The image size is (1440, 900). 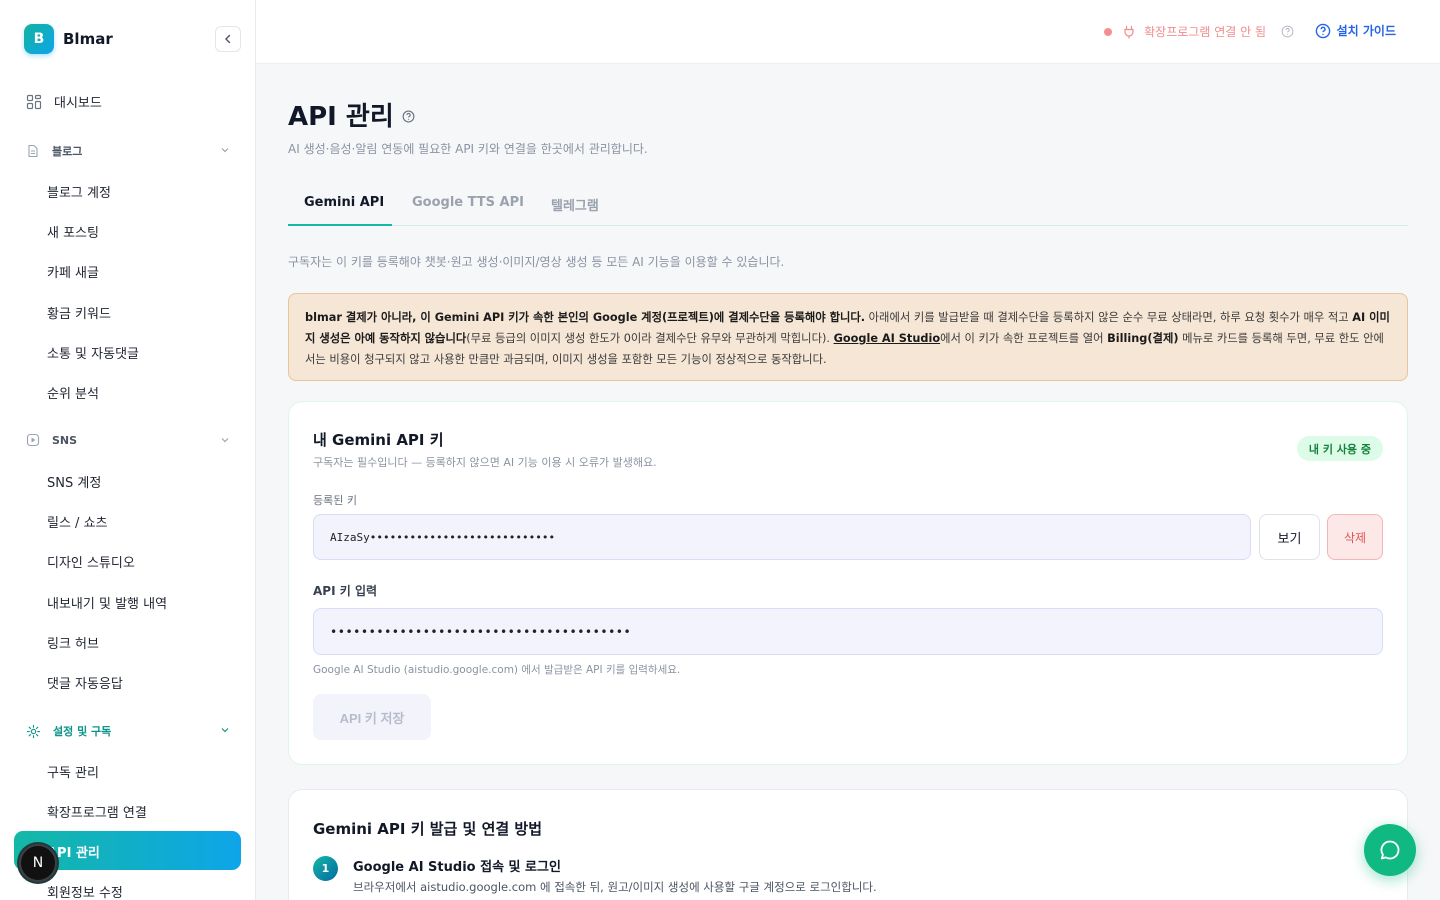 What do you see at coordinates (1024, 338) in the screenshot?
I see `warning-text-3: 에서 이 키가 속한 프로젝트를 열어` at bounding box center [1024, 338].